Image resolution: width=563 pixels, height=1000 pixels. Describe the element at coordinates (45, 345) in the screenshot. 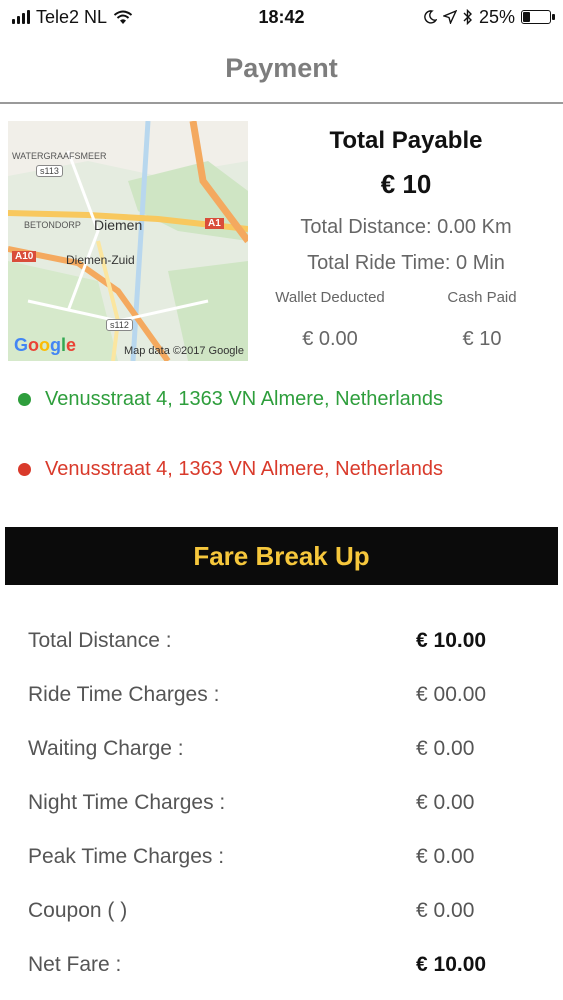

I see `google-logo: Google` at that location.